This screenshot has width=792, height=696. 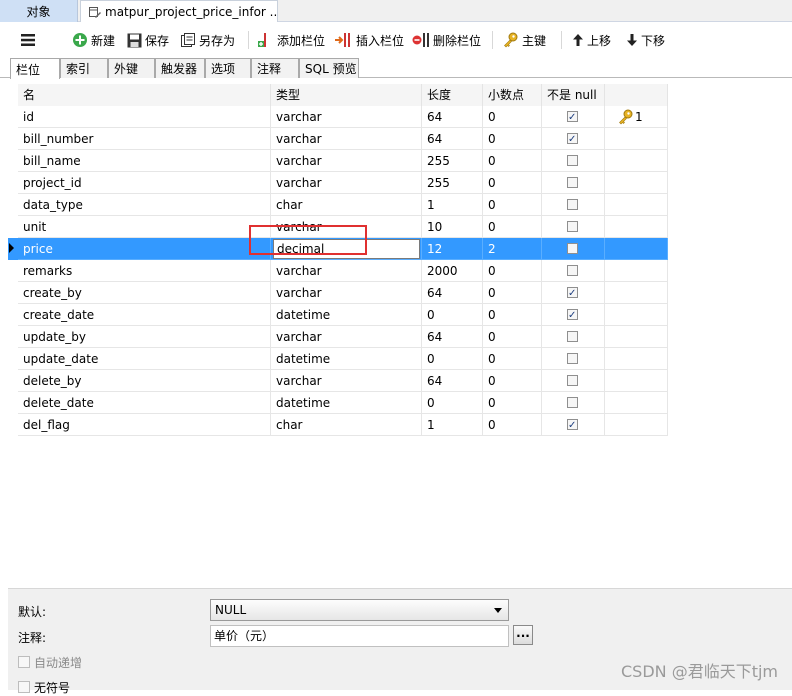 What do you see at coordinates (452, 249) in the screenshot?
I see `cell-length: 12` at bounding box center [452, 249].